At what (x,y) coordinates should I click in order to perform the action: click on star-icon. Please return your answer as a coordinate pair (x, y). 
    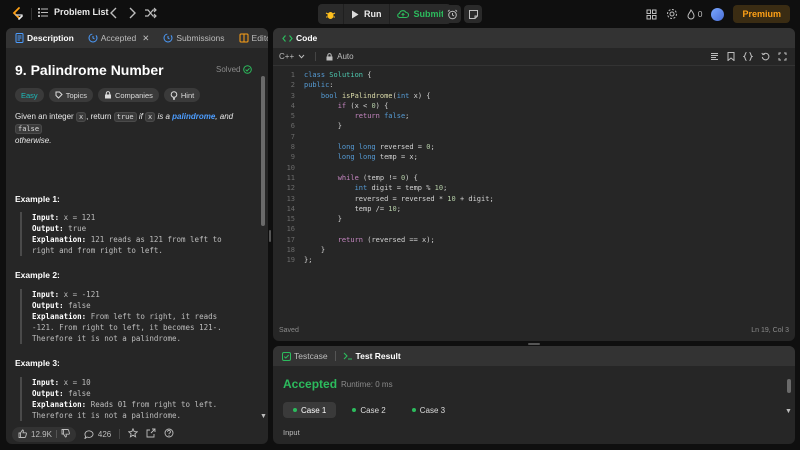
    Looking at the image, I should click on (133, 433).